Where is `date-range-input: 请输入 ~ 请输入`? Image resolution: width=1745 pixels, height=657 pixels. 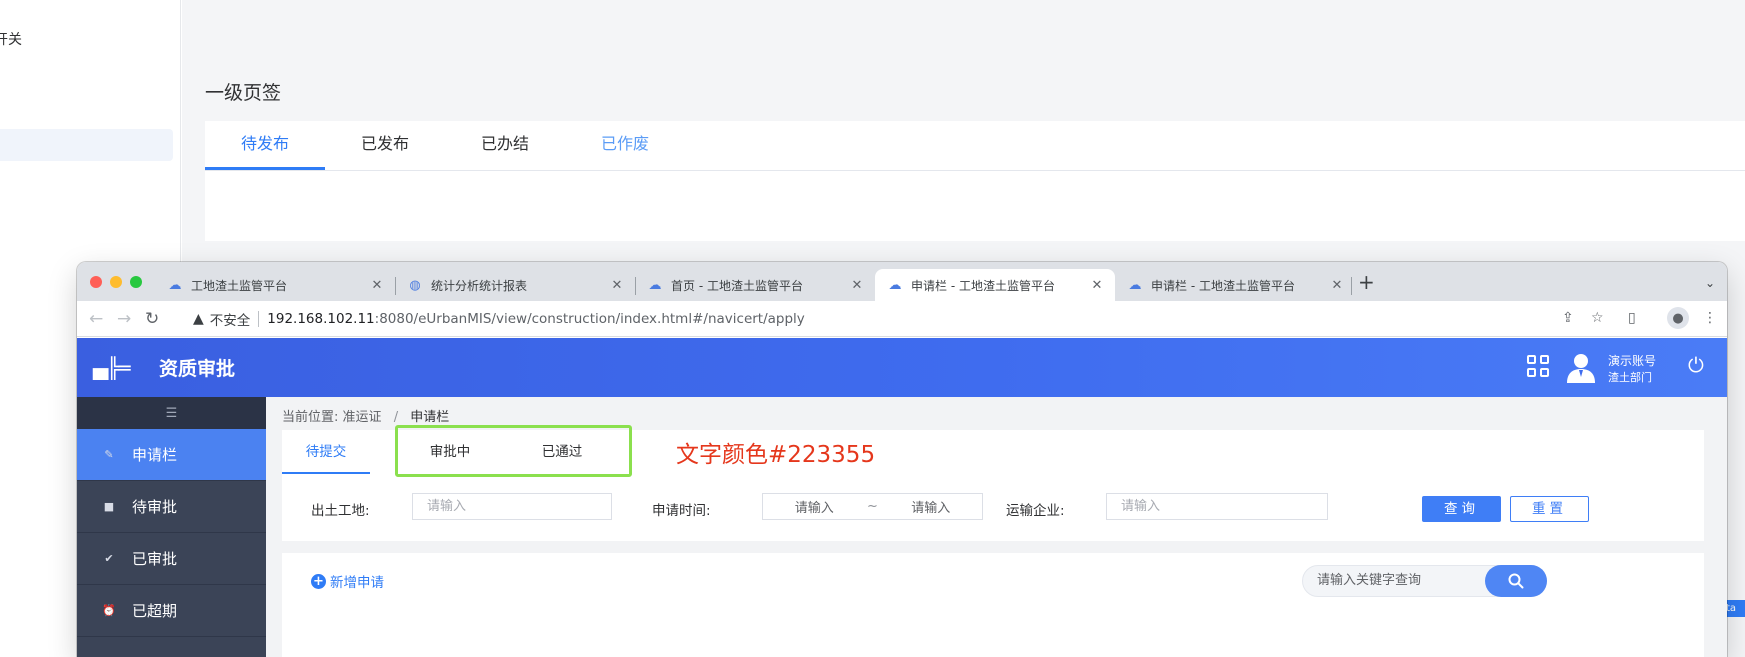 date-range-input: 请输入 ~ 请输入 is located at coordinates (872, 506).